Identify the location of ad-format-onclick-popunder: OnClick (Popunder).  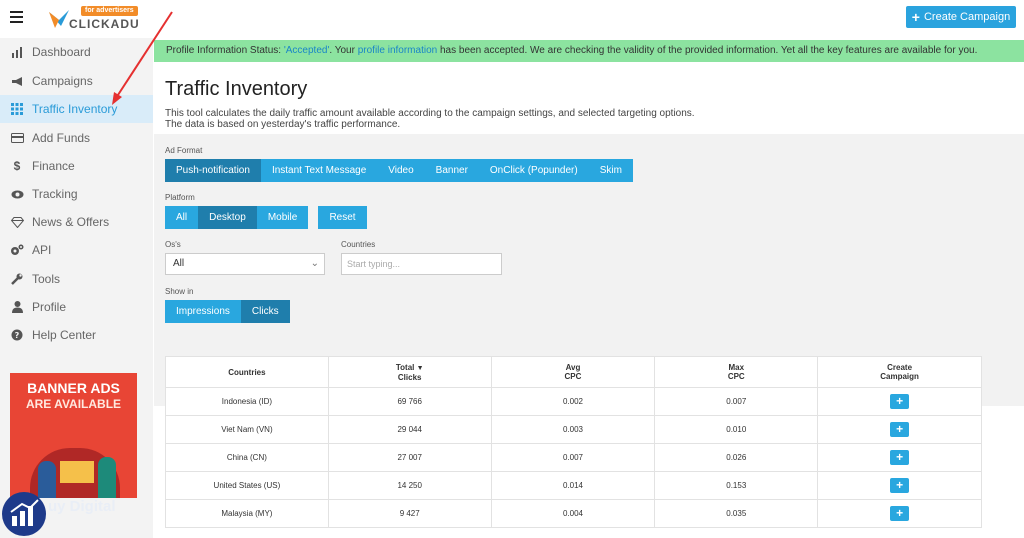
(533, 170).